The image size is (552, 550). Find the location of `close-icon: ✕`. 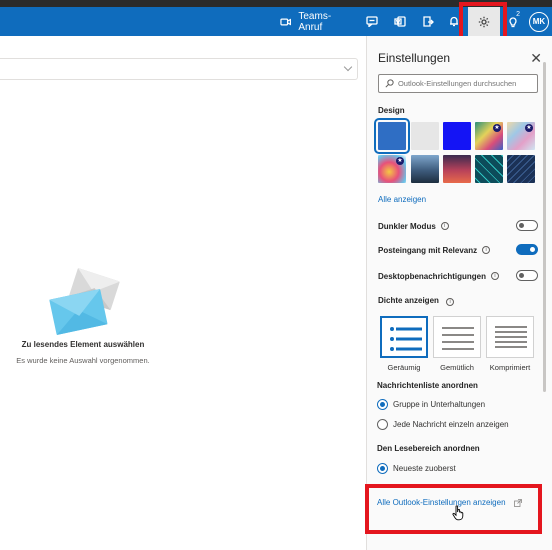

close-icon: ✕ is located at coordinates (536, 58).